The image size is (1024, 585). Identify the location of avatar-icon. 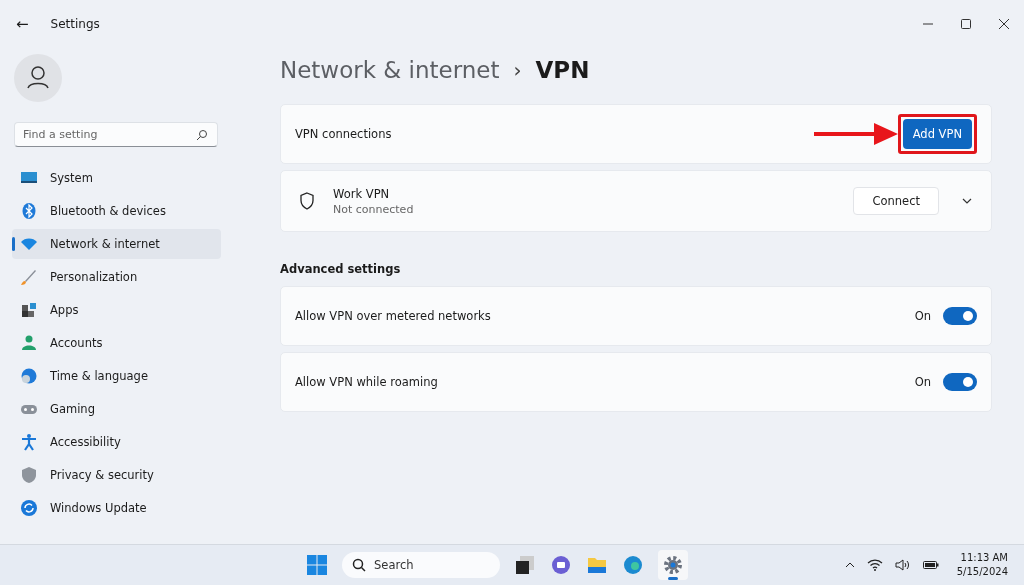
(38, 78).